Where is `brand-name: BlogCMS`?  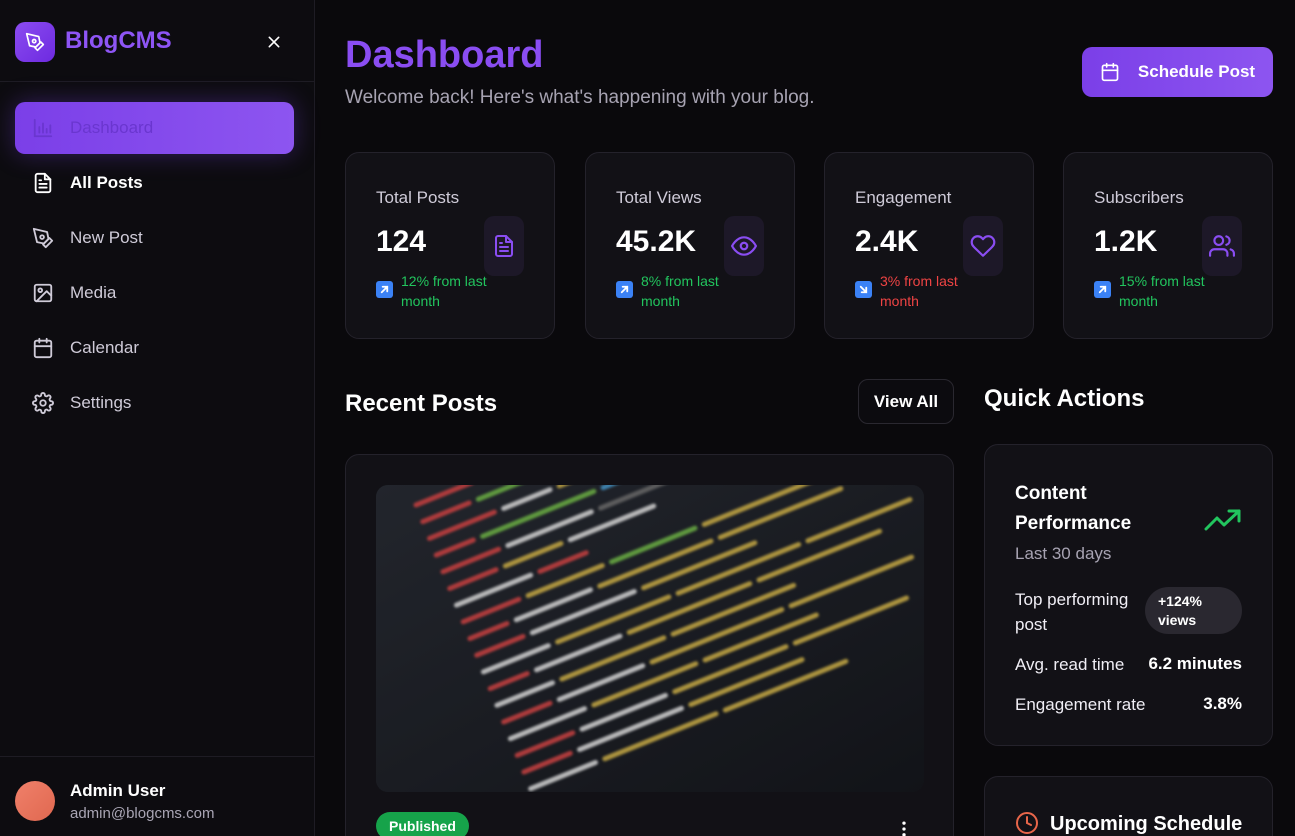 brand-name: BlogCMS is located at coordinates (118, 40).